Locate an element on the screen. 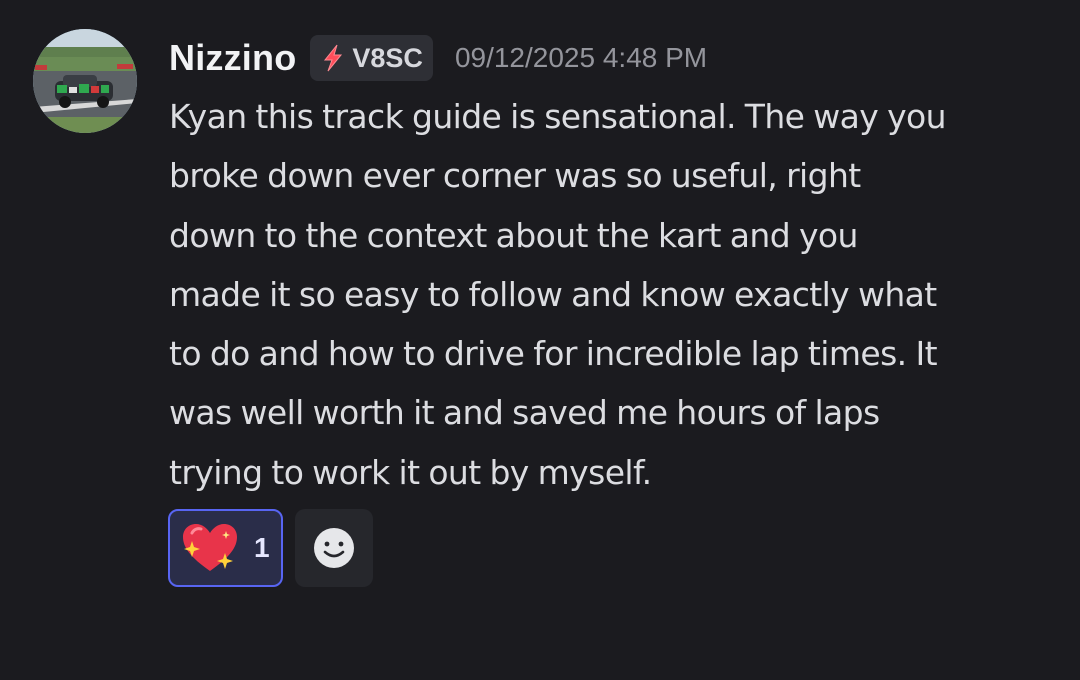 The height and width of the screenshot is (680, 1080). race-car-photo is located at coordinates (85, 81).